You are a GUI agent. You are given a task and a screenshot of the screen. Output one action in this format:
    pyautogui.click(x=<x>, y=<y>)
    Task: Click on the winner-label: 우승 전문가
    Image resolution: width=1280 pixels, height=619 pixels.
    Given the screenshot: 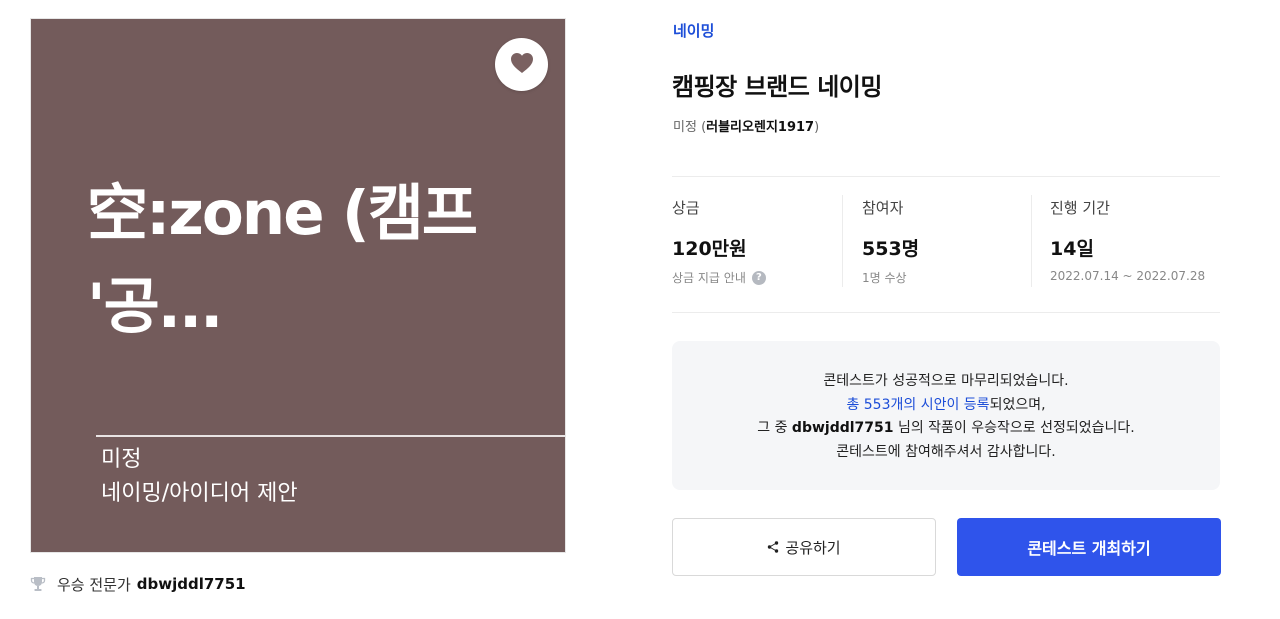 What is the action you would take?
    pyautogui.click(x=94, y=584)
    